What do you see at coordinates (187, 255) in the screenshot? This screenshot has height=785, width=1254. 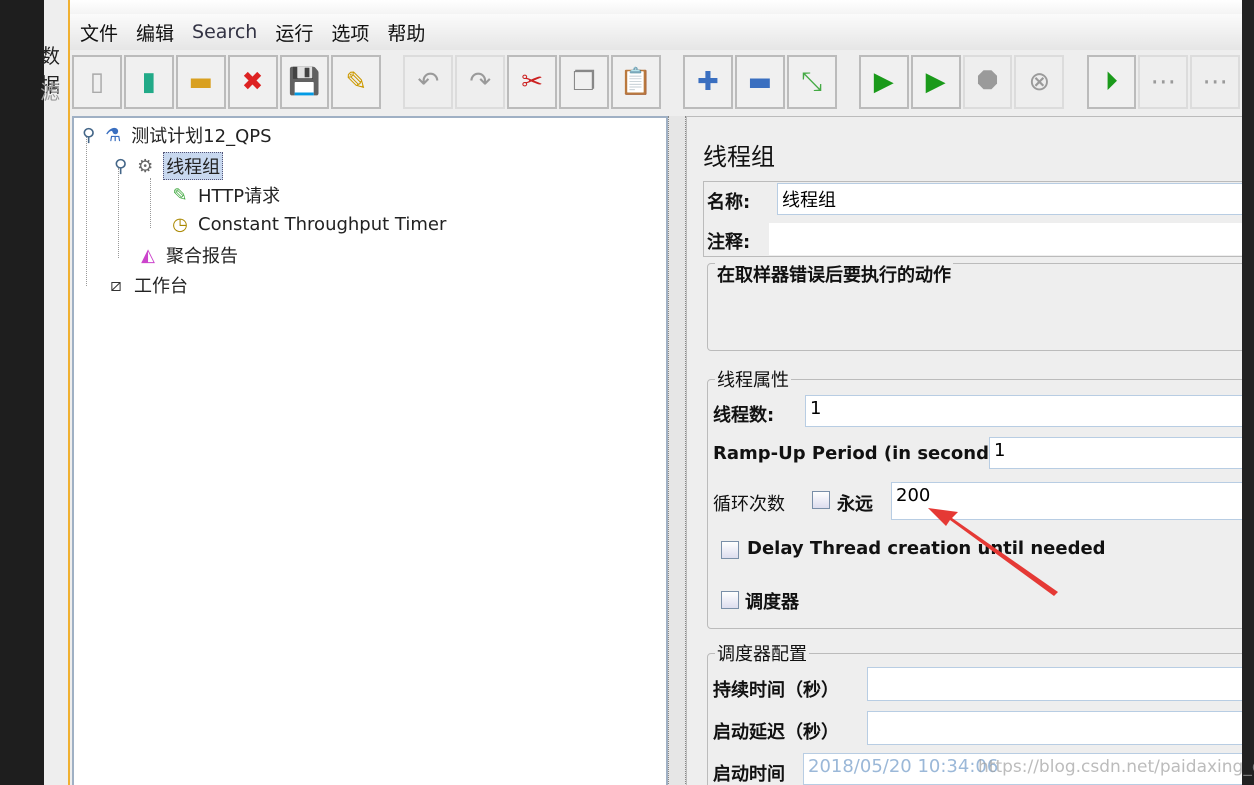 I see `tree-node-aggregate-report: ◭ 聚合报告` at bounding box center [187, 255].